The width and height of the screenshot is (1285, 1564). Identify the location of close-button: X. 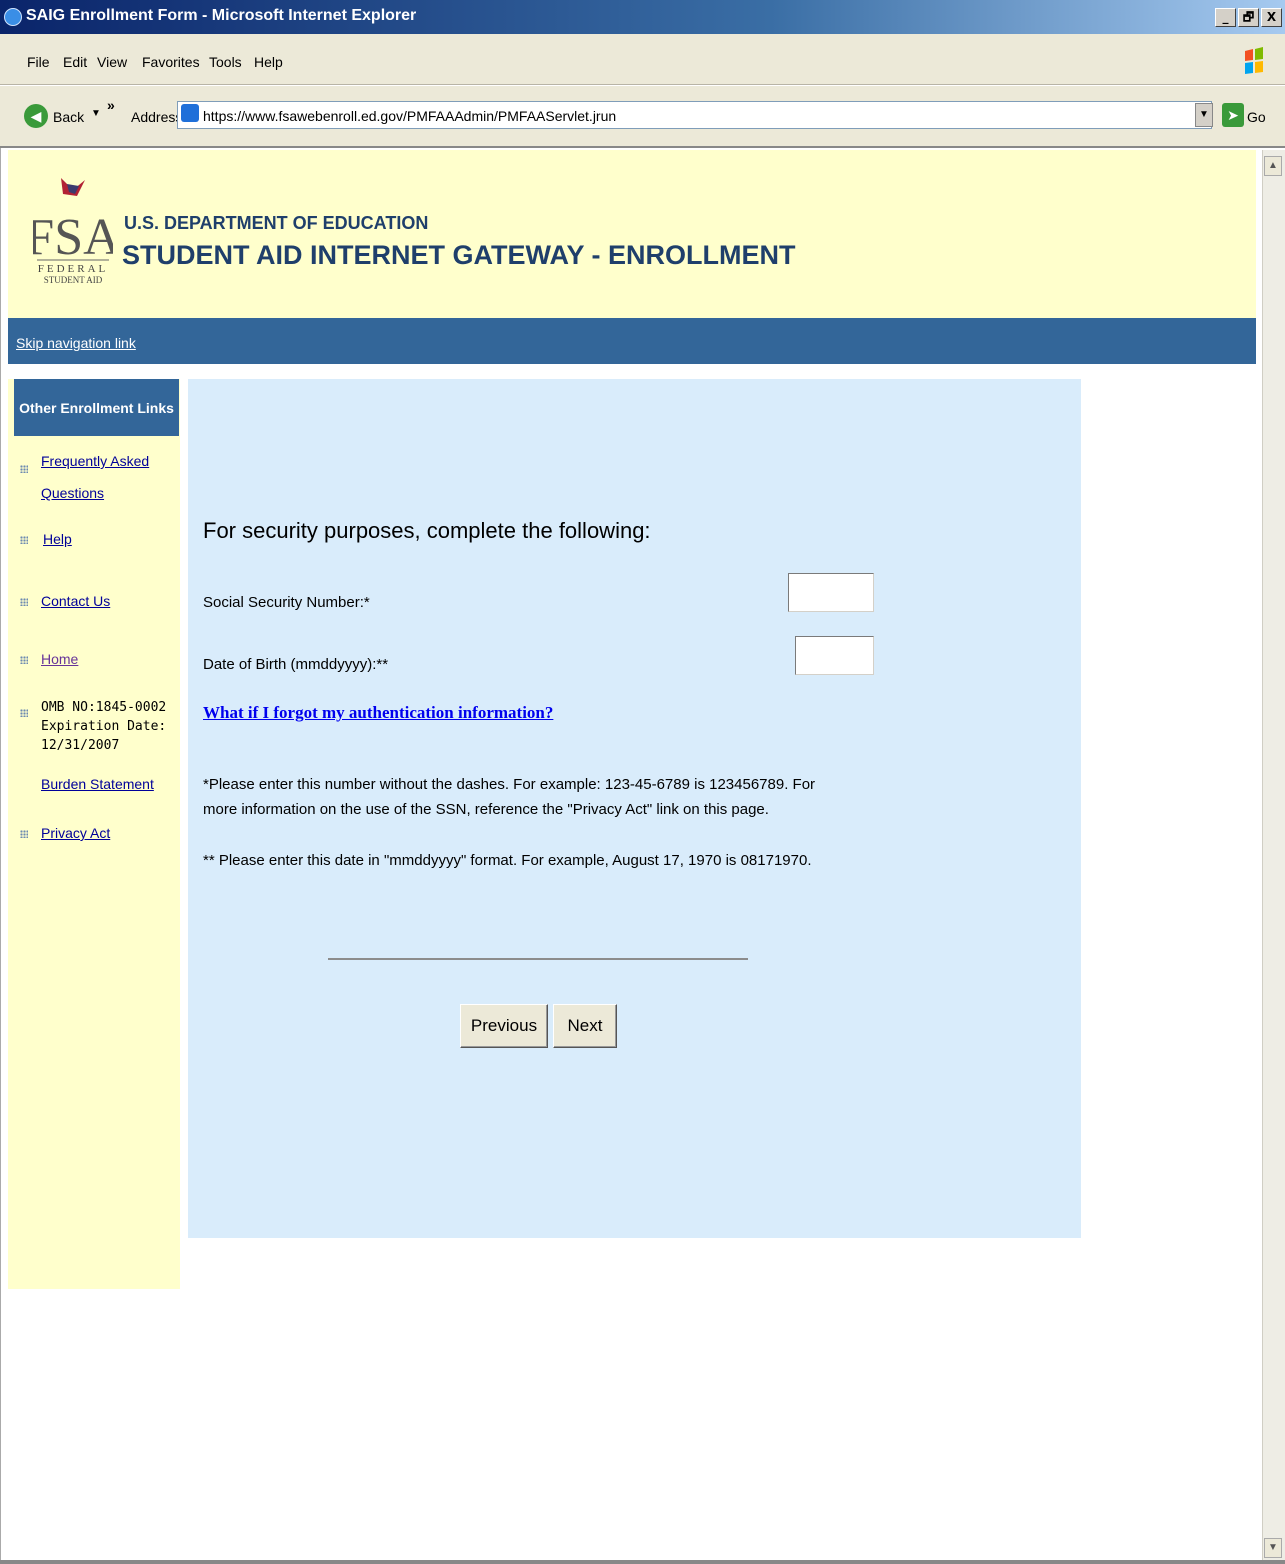
(1271, 17).